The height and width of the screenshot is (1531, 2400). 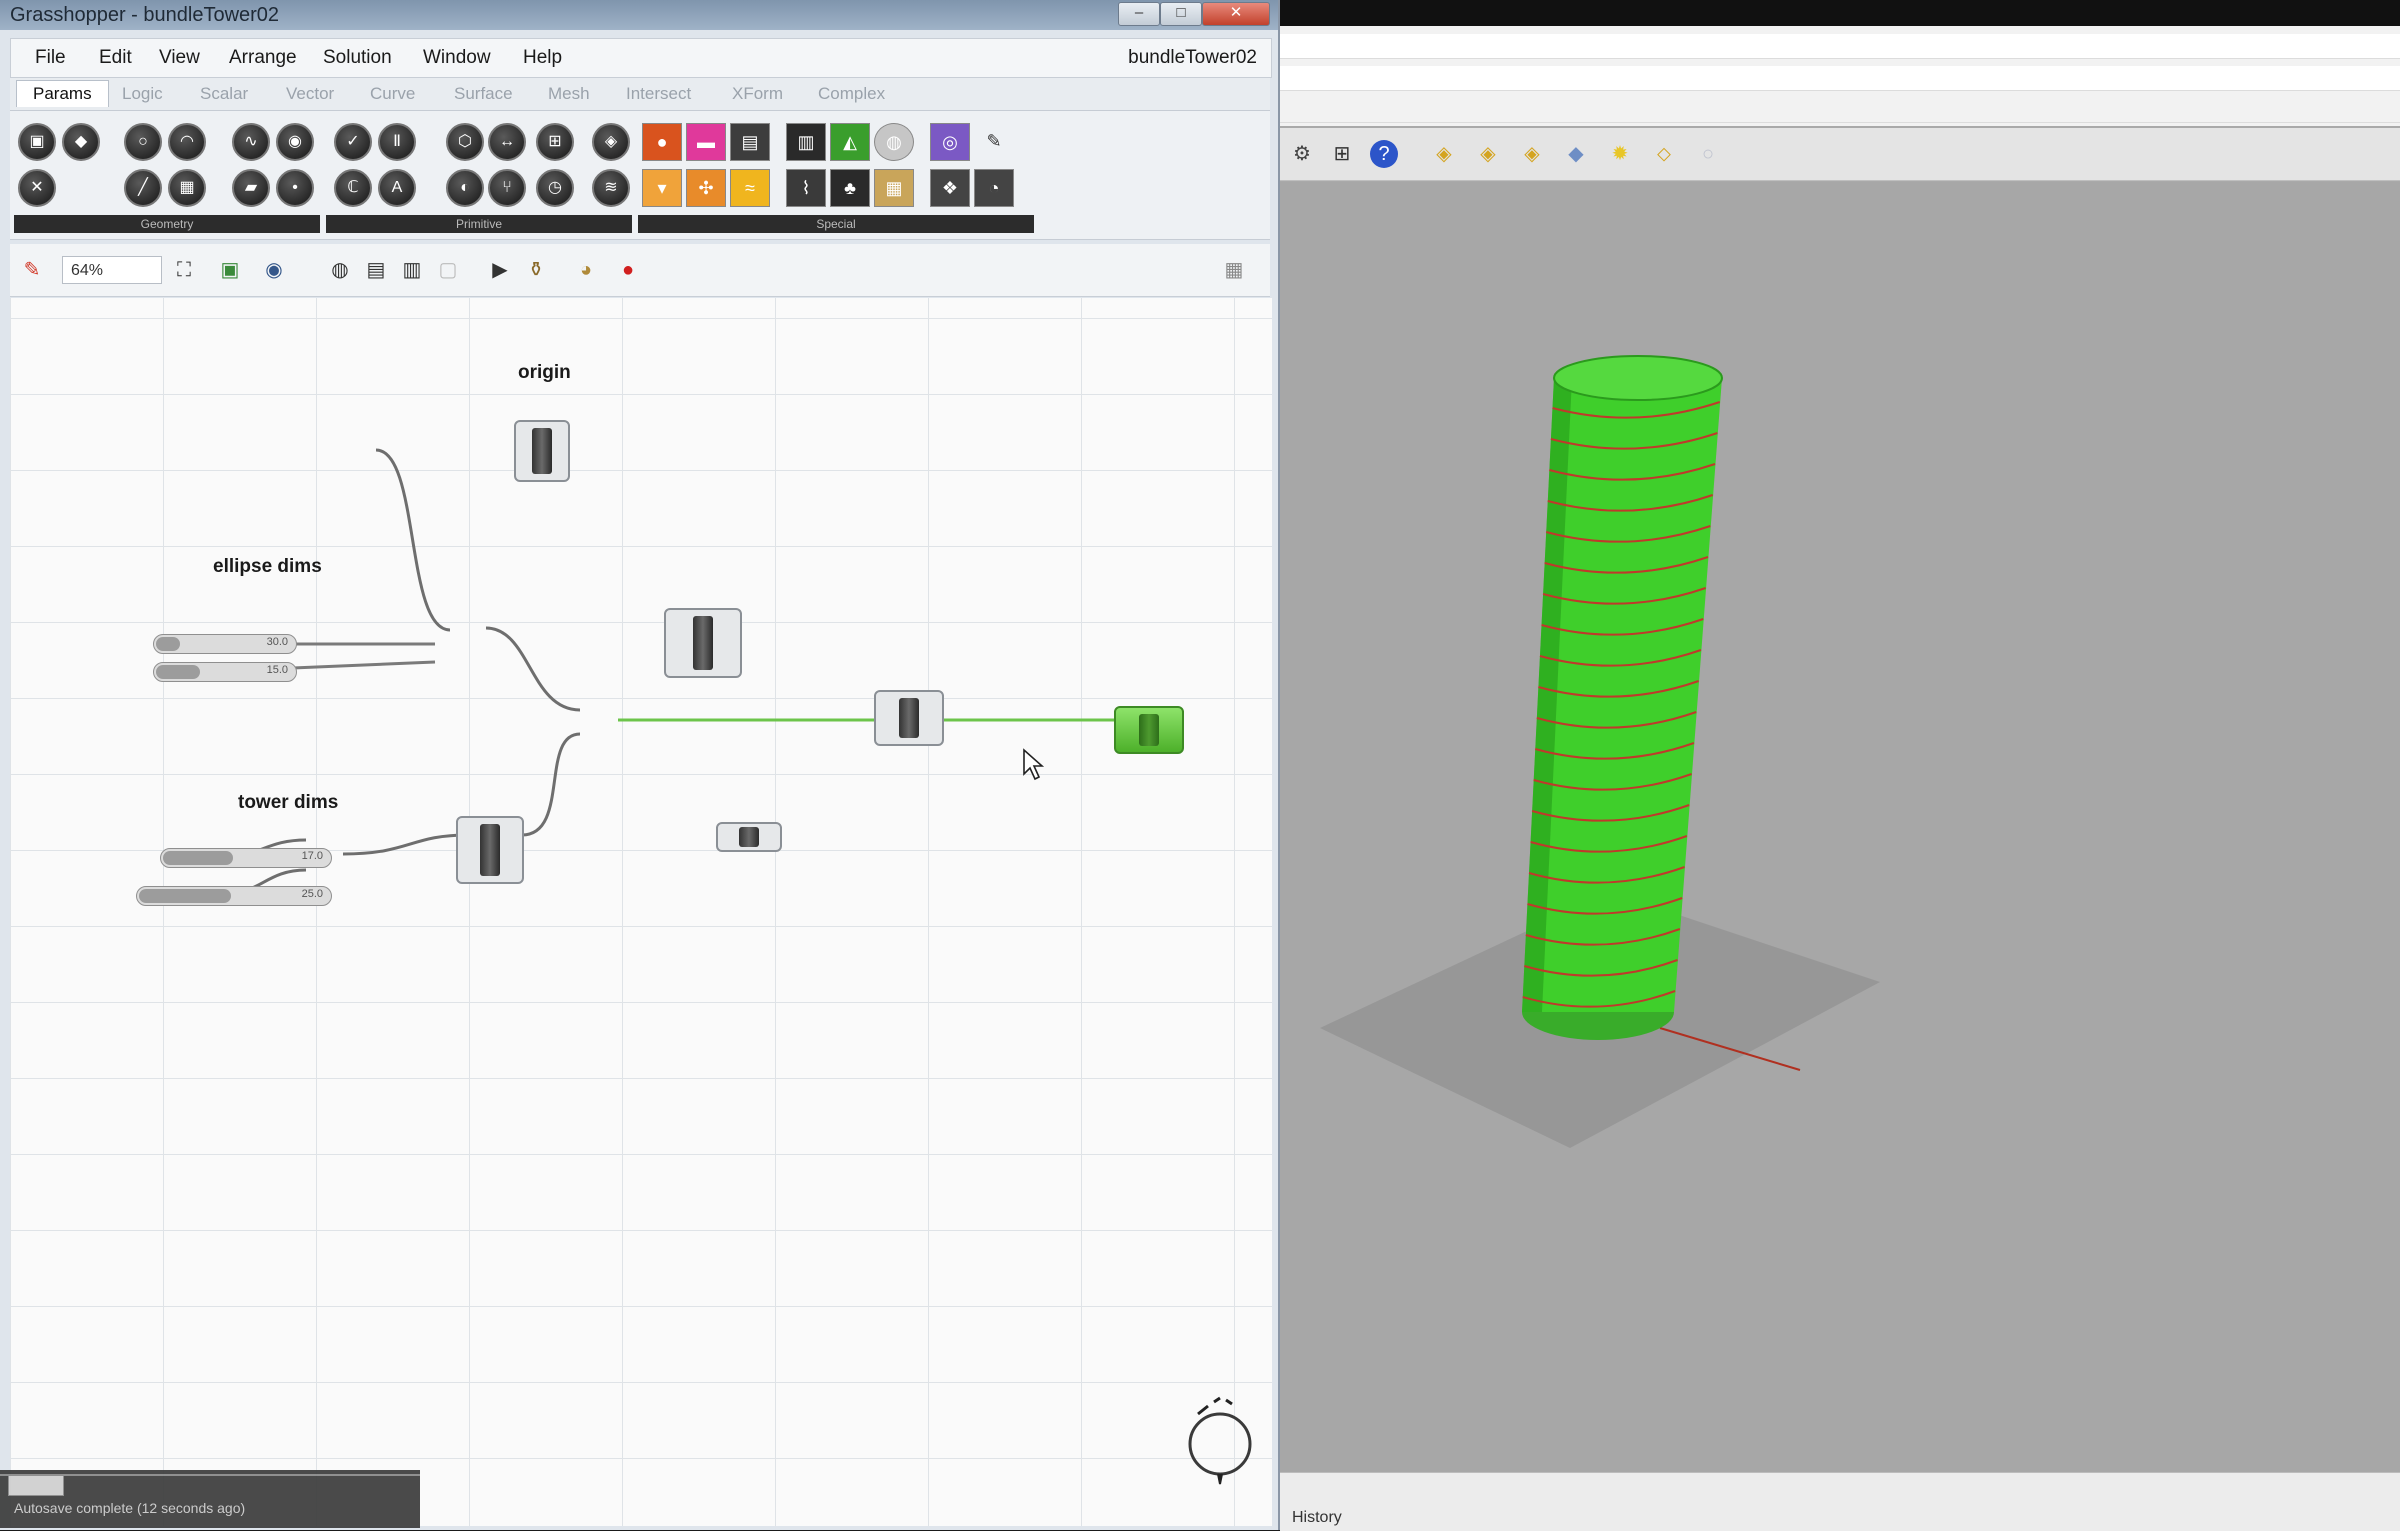 What do you see at coordinates (1620, 154) in the screenshot?
I see `light-icon: ✹` at bounding box center [1620, 154].